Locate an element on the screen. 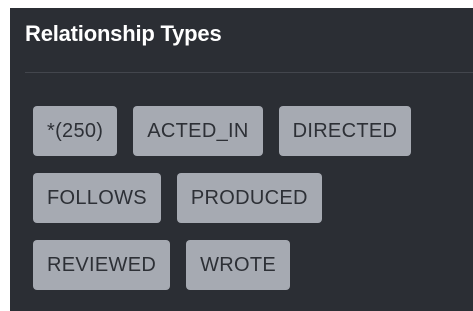 This screenshot has width=473, height=311. tag-row: FOLLOWS PRODUCED is located at coordinates (253, 198).